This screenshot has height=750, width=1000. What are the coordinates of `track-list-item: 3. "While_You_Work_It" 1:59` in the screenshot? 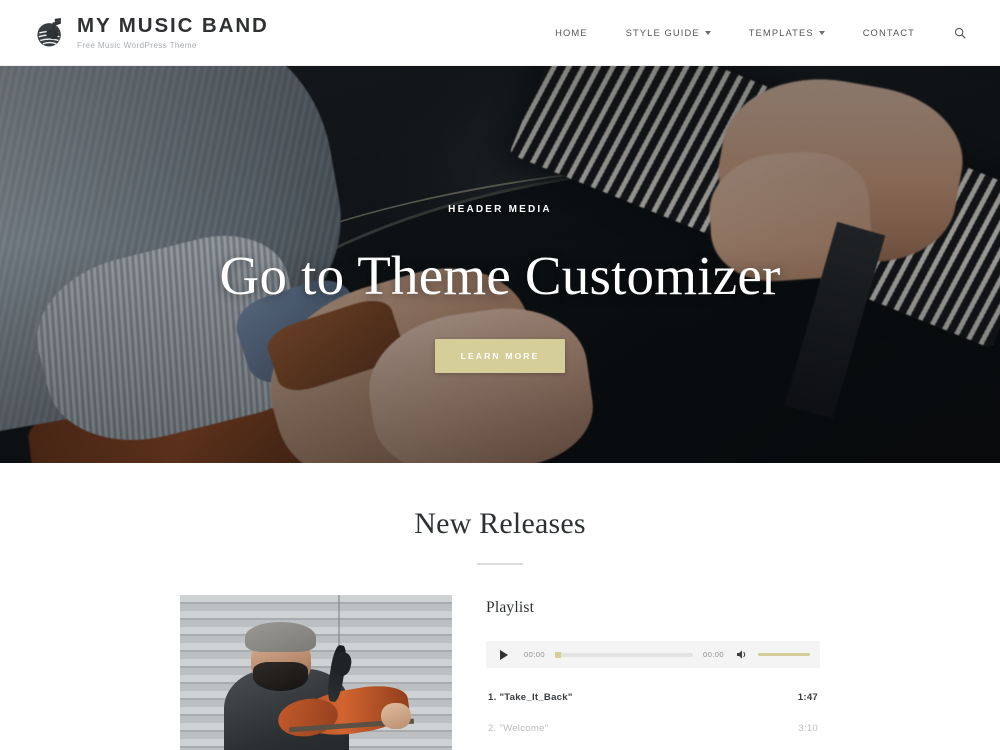 It's located at (653, 747).